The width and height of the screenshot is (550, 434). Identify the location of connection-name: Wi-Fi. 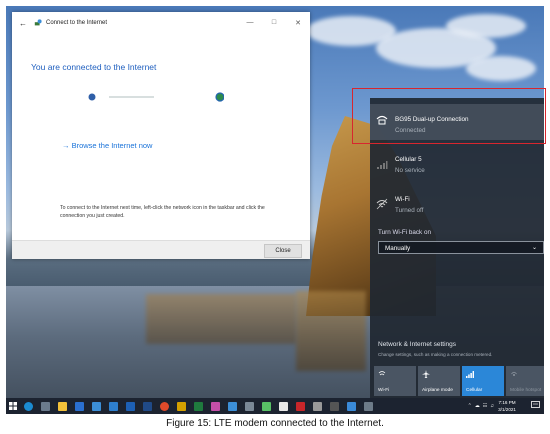
(402, 199).